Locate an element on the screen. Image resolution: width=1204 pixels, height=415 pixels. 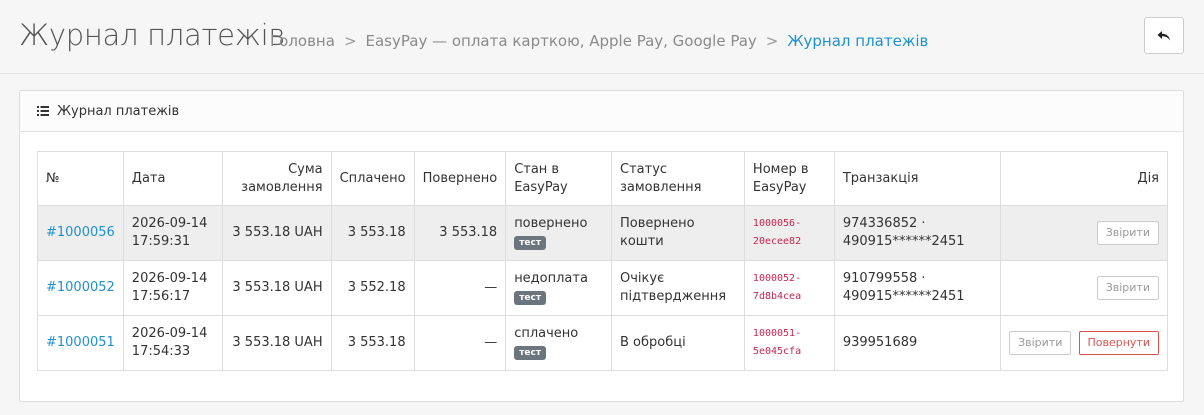
col-order-sum: Сума замовлення is located at coordinates (276, 178).